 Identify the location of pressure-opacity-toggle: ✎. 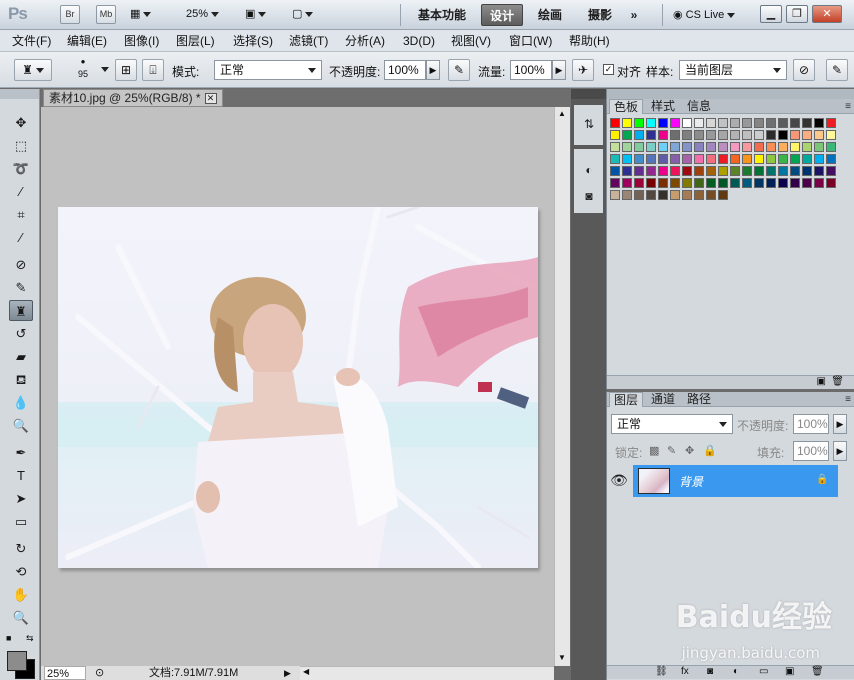
(459, 70).